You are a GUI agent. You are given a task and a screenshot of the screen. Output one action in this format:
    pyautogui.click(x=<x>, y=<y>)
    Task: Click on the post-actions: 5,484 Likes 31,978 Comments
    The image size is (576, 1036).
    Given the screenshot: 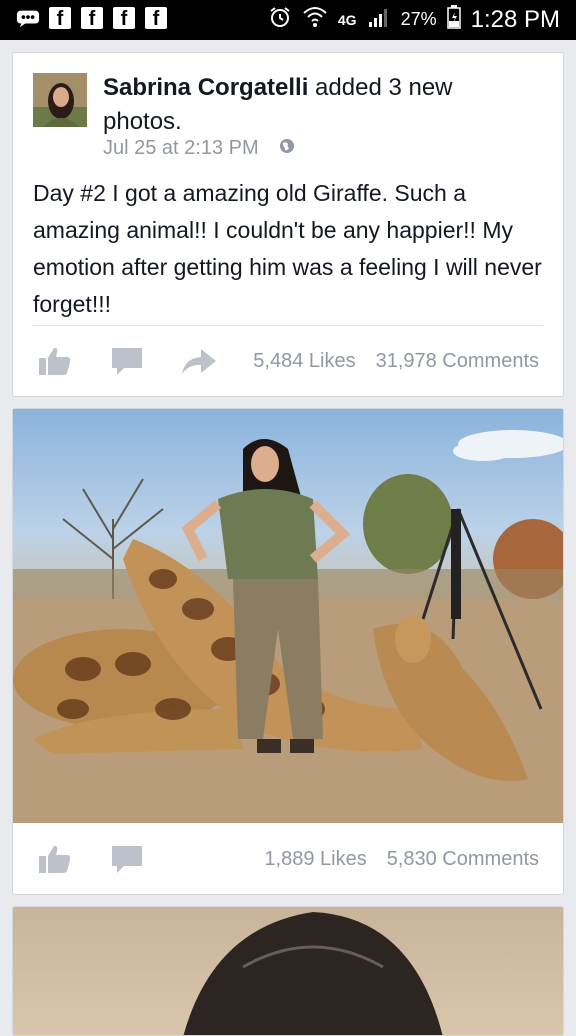 What is the action you would take?
    pyautogui.click(x=288, y=361)
    